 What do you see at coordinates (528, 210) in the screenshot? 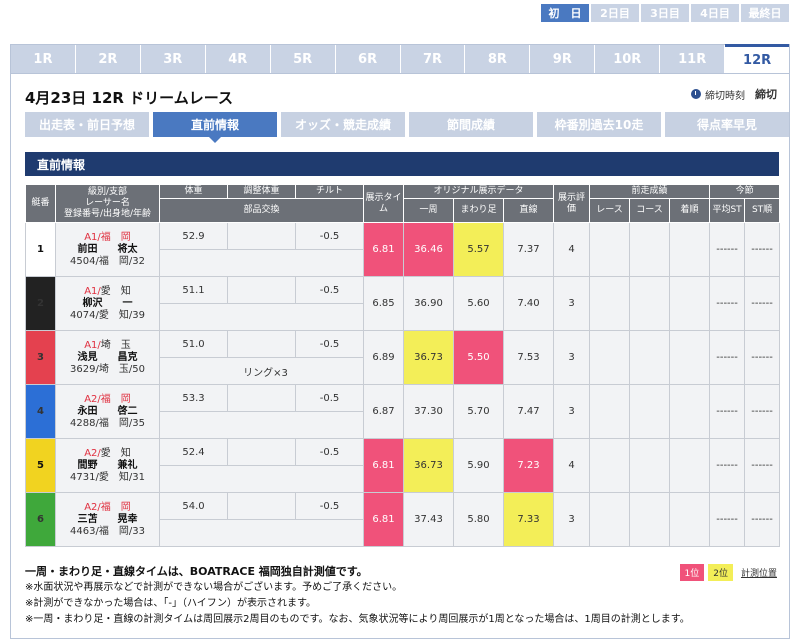
I see `header-straight: 直線` at bounding box center [528, 210].